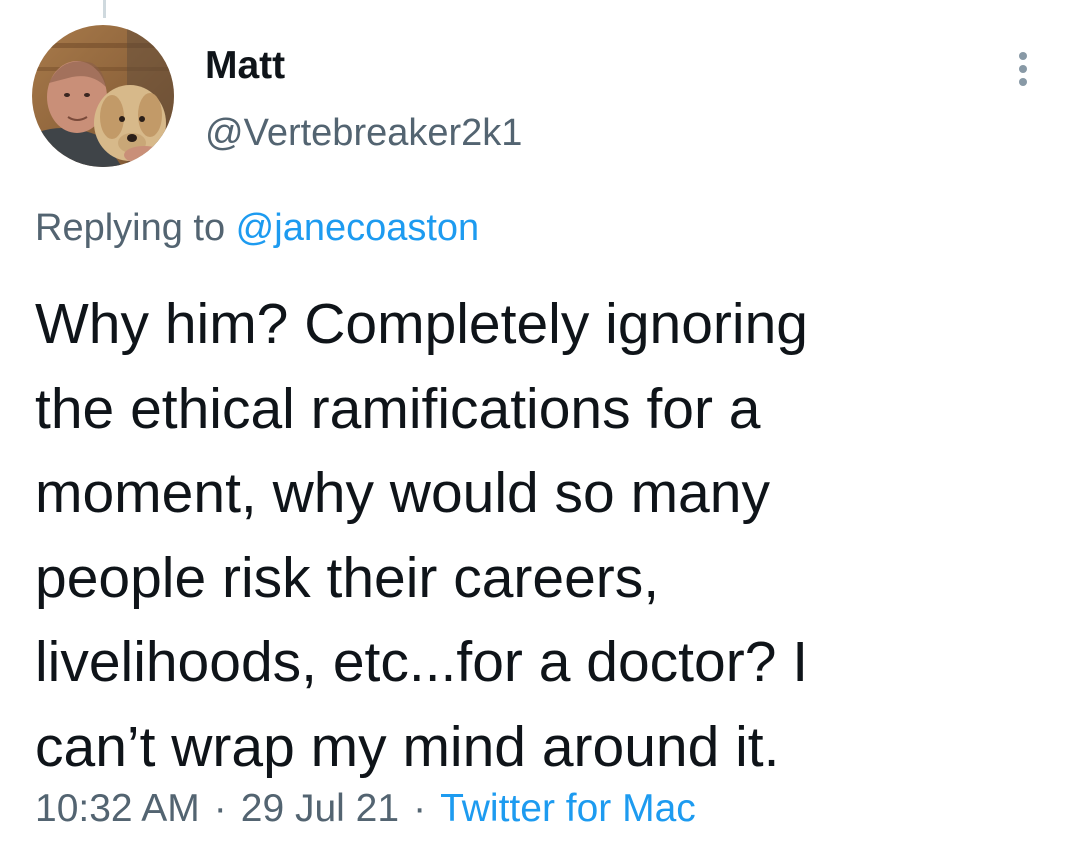 This screenshot has height=859, width=1080. I want to click on tweet-time: 10:32 AM, so click(117, 808).